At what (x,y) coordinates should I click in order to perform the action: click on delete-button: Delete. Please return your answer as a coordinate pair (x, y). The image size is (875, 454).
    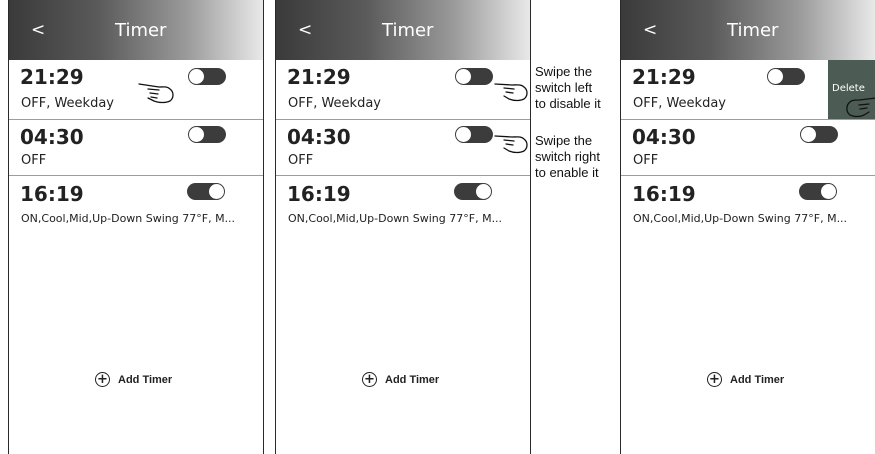
    Looking at the image, I should click on (851, 89).